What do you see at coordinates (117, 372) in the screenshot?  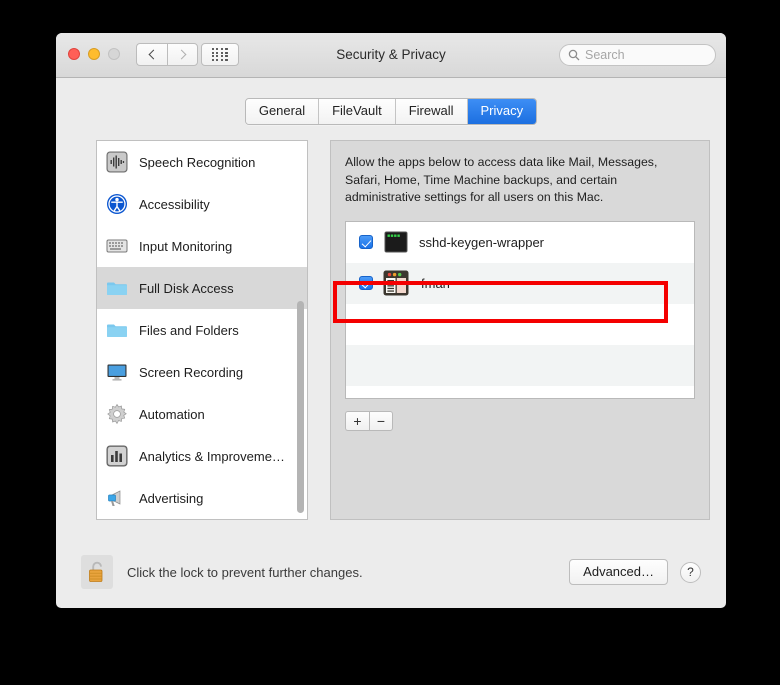 I see `display-icon` at bounding box center [117, 372].